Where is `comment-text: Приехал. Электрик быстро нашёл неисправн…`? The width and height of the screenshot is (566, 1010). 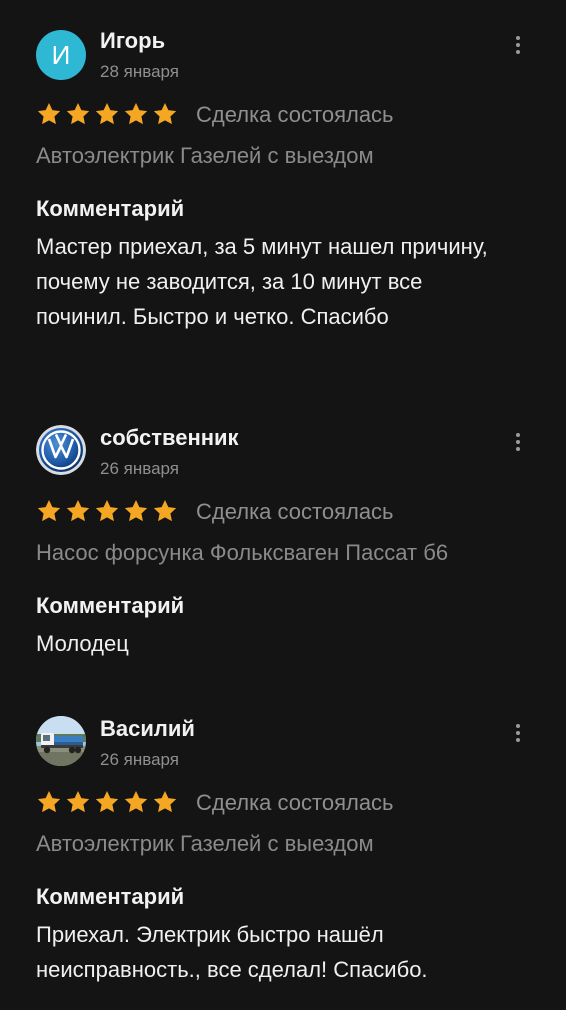 comment-text: Приехал. Электрик быстро нашёл неисправн… is located at coordinates (232, 952).